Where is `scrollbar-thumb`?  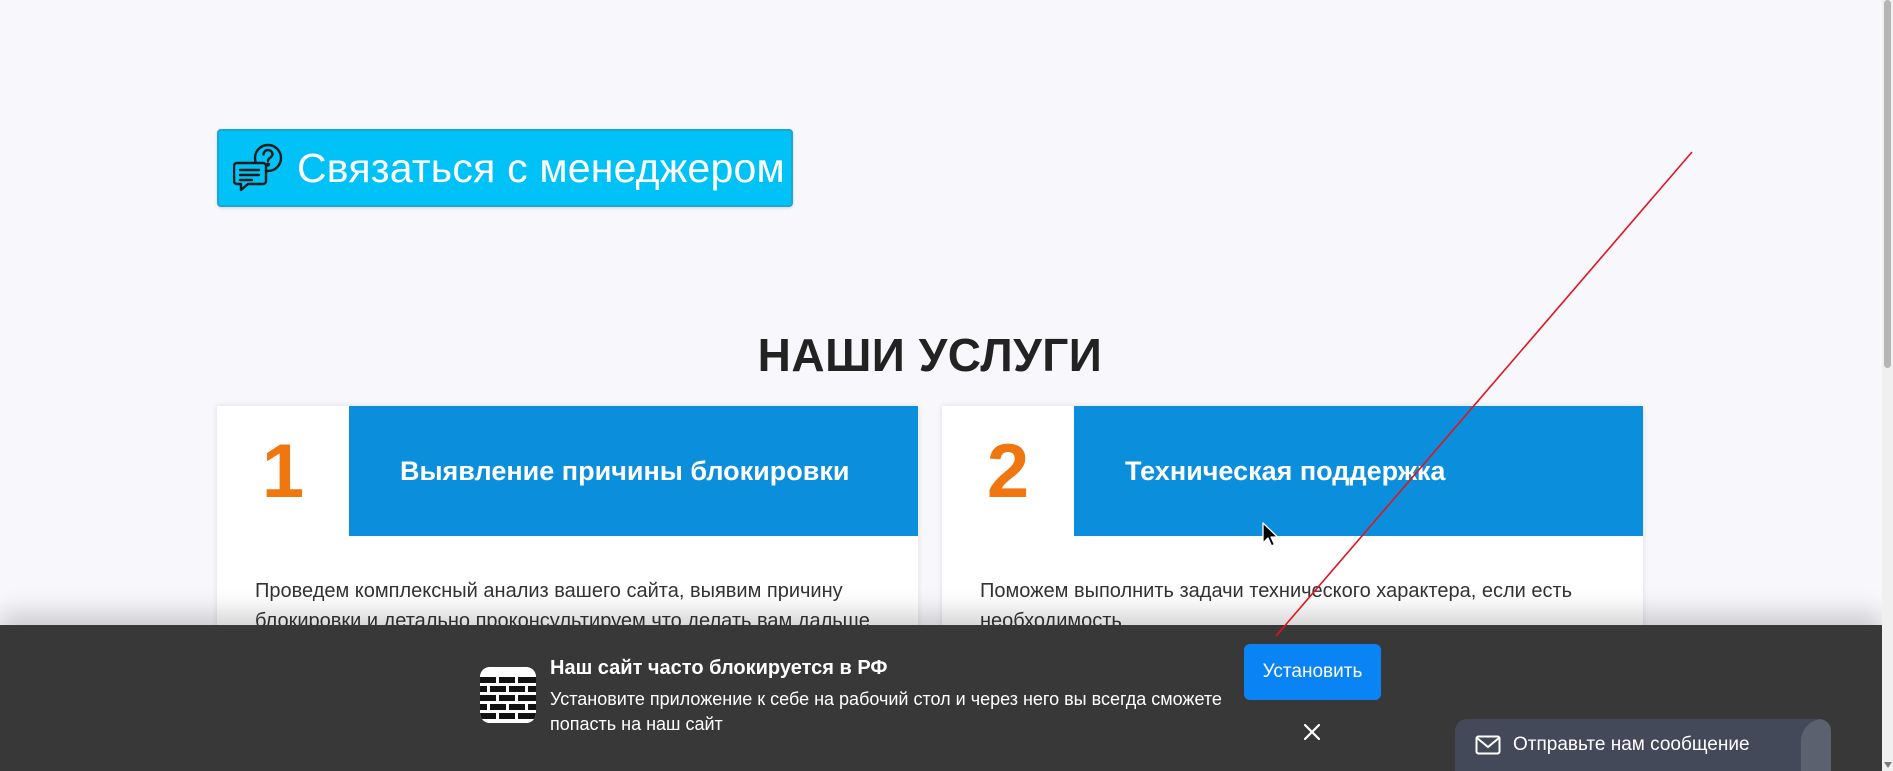
scrollbar-thumb is located at coordinates (1887, 184).